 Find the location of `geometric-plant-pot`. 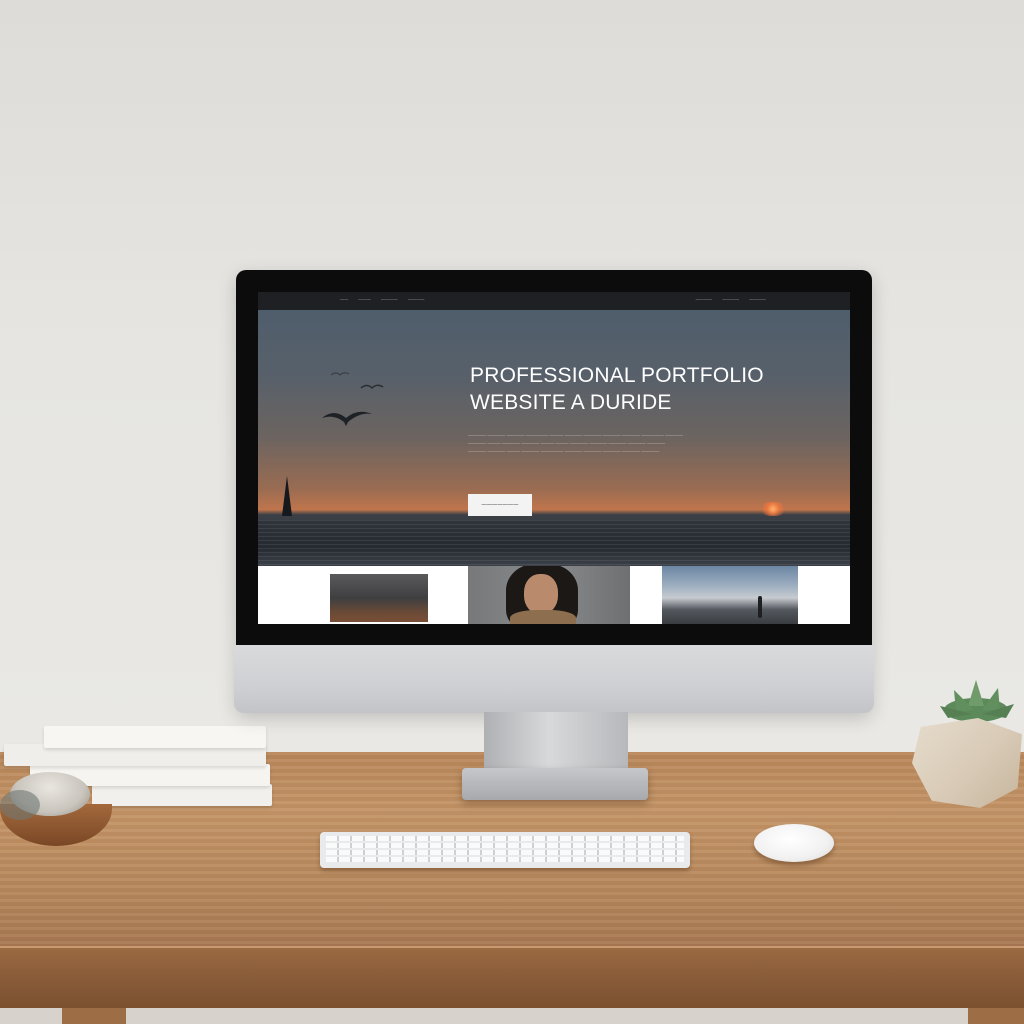

geometric-plant-pot is located at coordinates (967, 763).